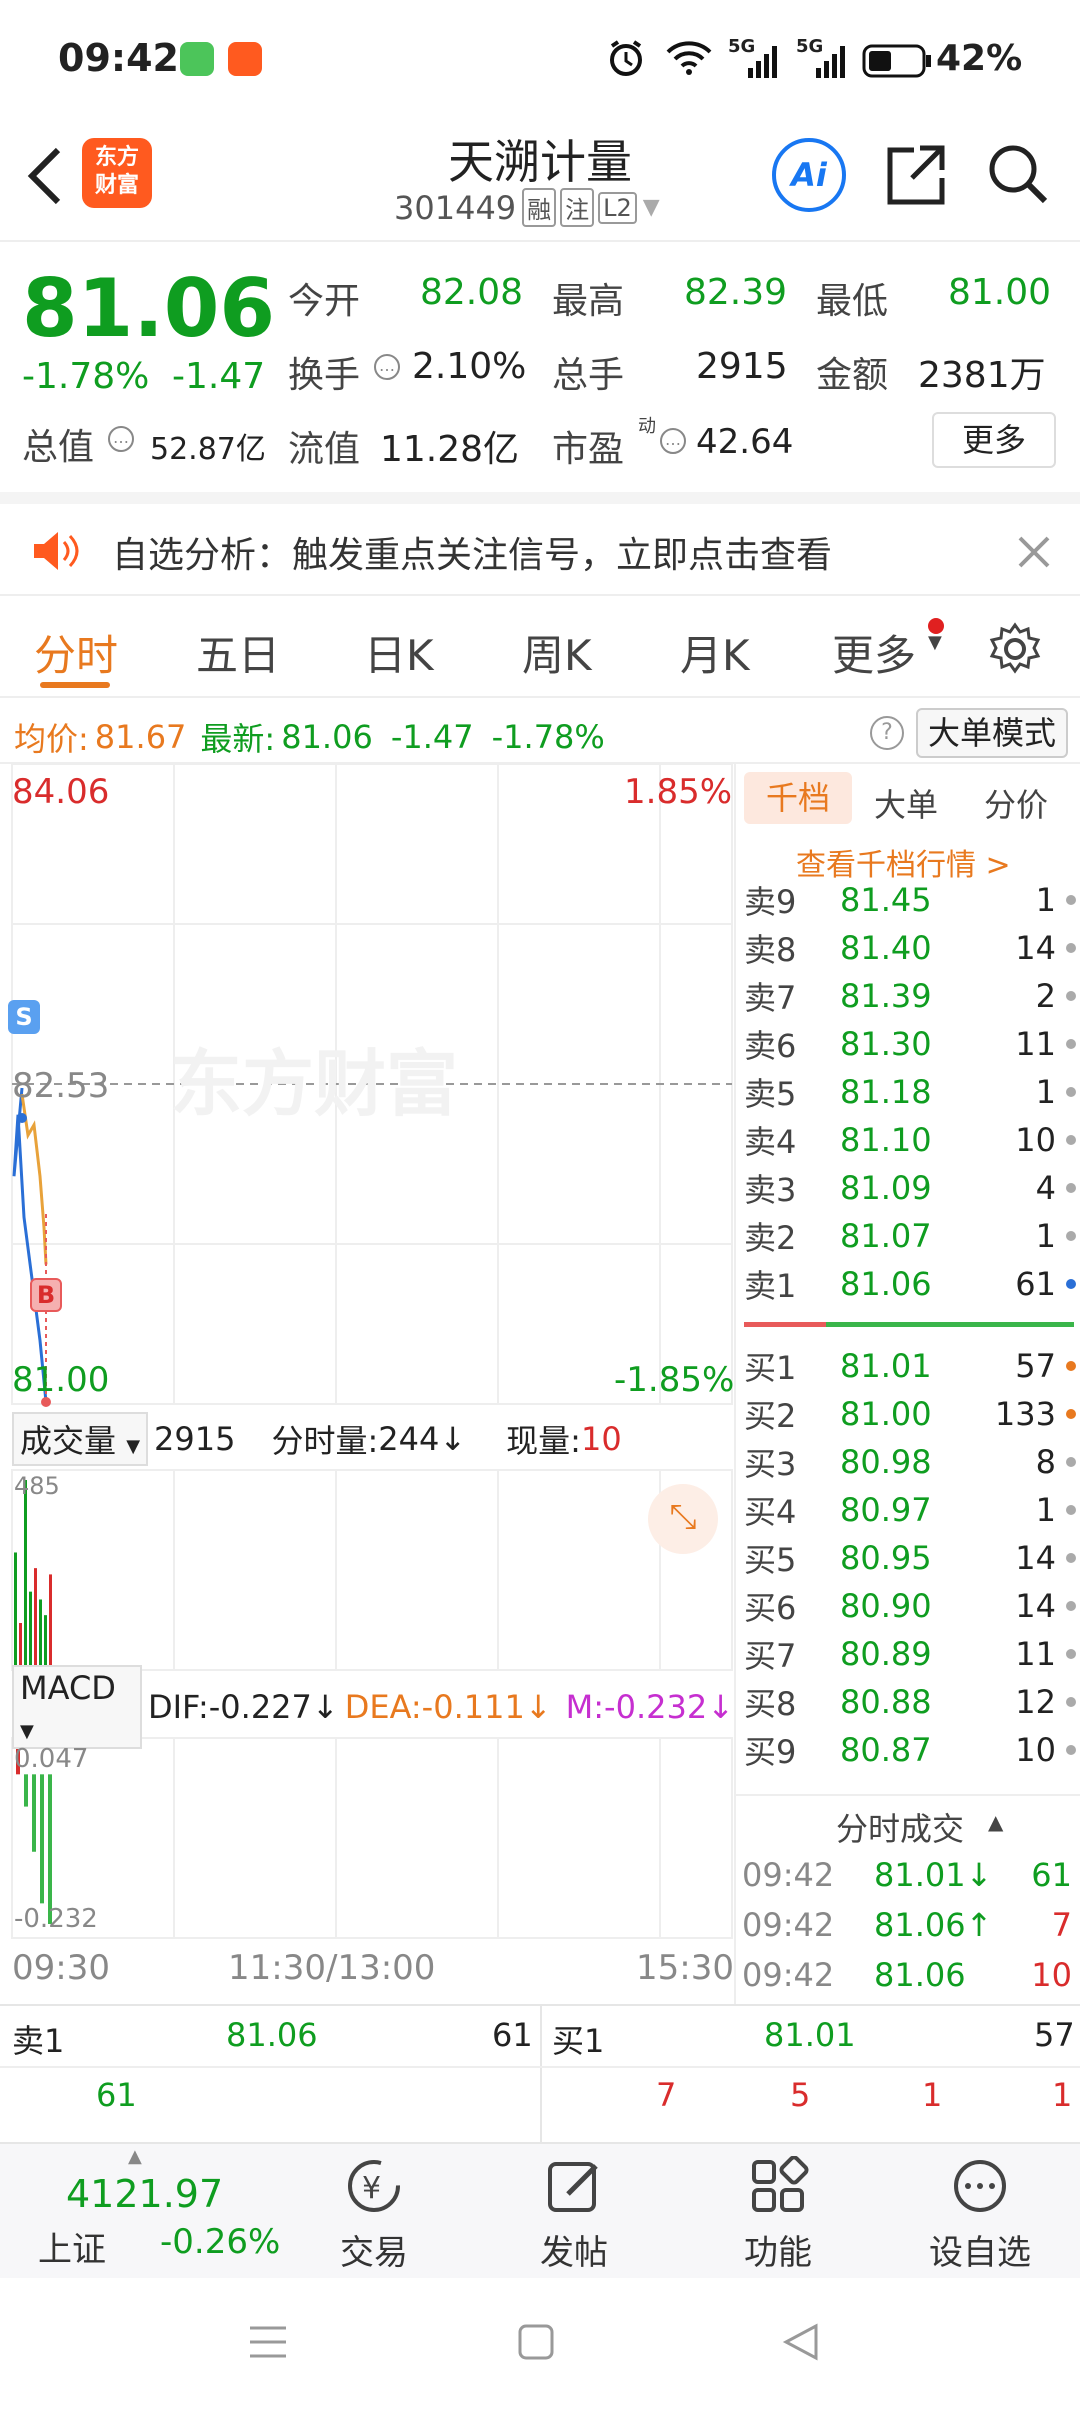 The image size is (1080, 2412). What do you see at coordinates (994, 440) in the screenshot?
I see `more-button: 更多` at bounding box center [994, 440].